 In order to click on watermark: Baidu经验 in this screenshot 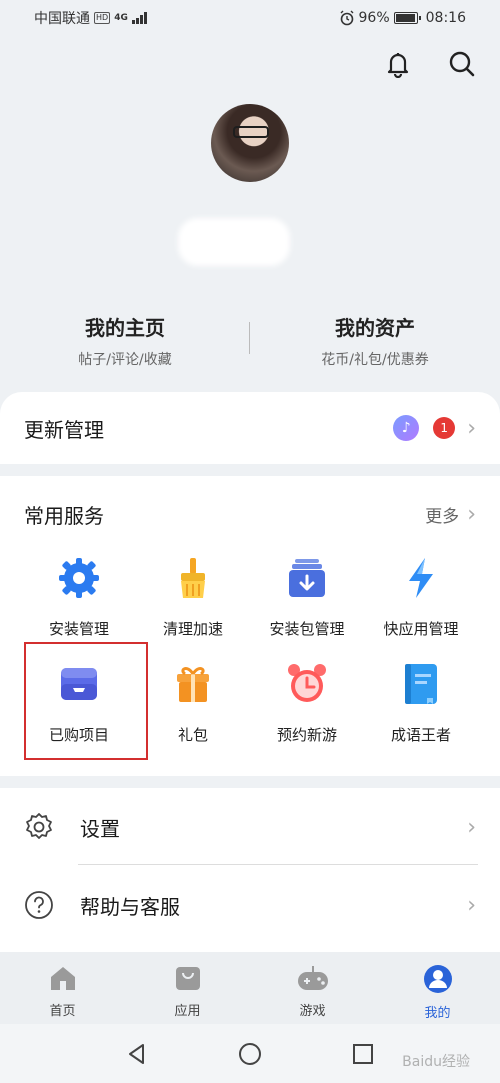, I will do `click(436, 1062)`.